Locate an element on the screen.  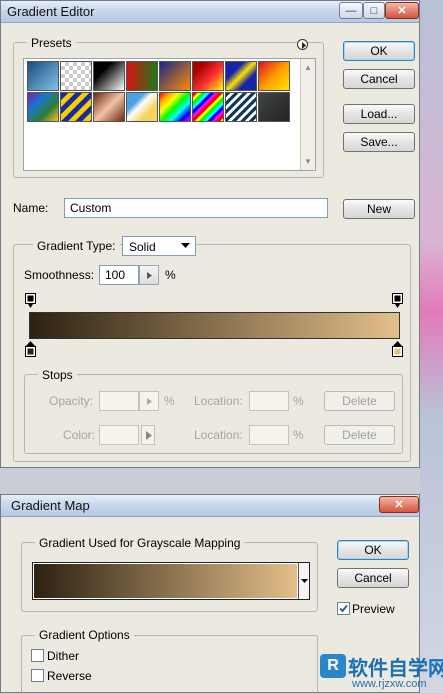
checkmark-icon is located at coordinates (343, 608).